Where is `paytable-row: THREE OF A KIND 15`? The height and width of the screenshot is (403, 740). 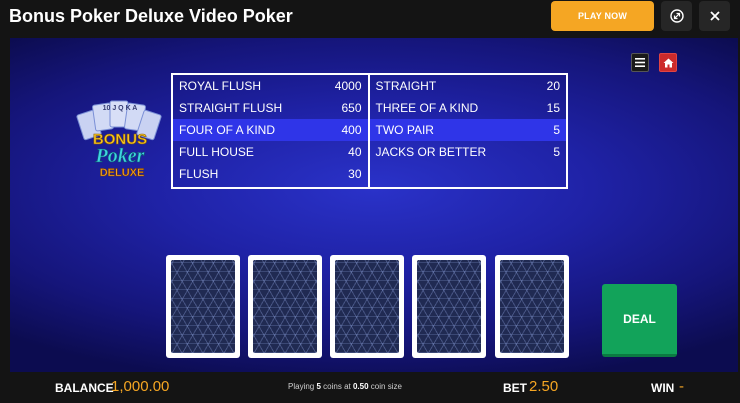
paytable-row: THREE OF A KIND 15 is located at coordinates (468, 108).